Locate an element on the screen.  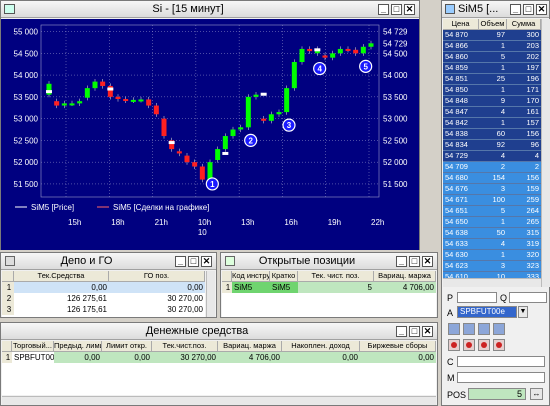
ask-row: 54 859 1 197 is located at coordinates (492, 68).